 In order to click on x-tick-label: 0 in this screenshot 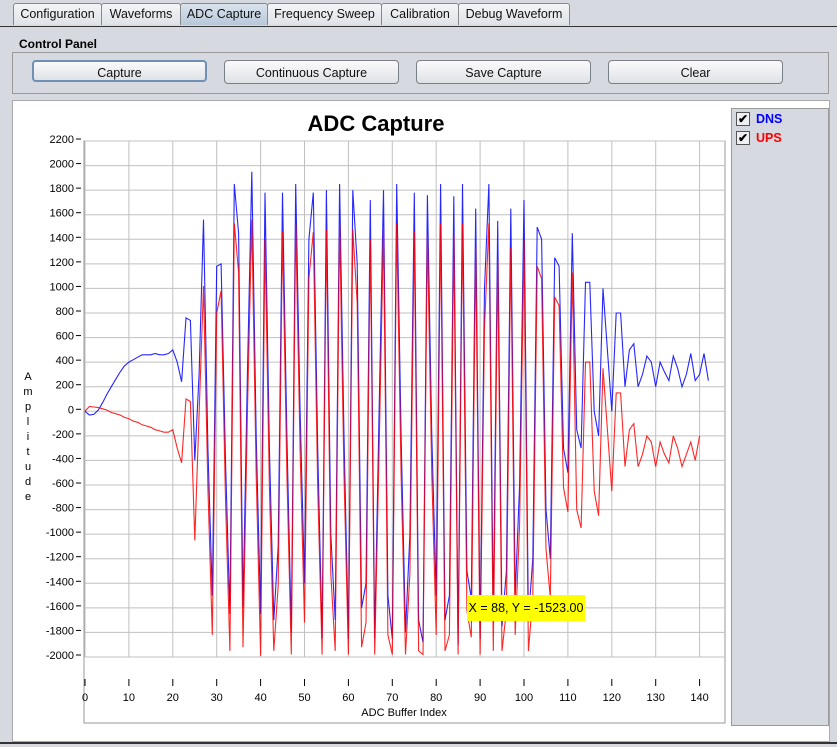, I will do `click(85, 698)`.